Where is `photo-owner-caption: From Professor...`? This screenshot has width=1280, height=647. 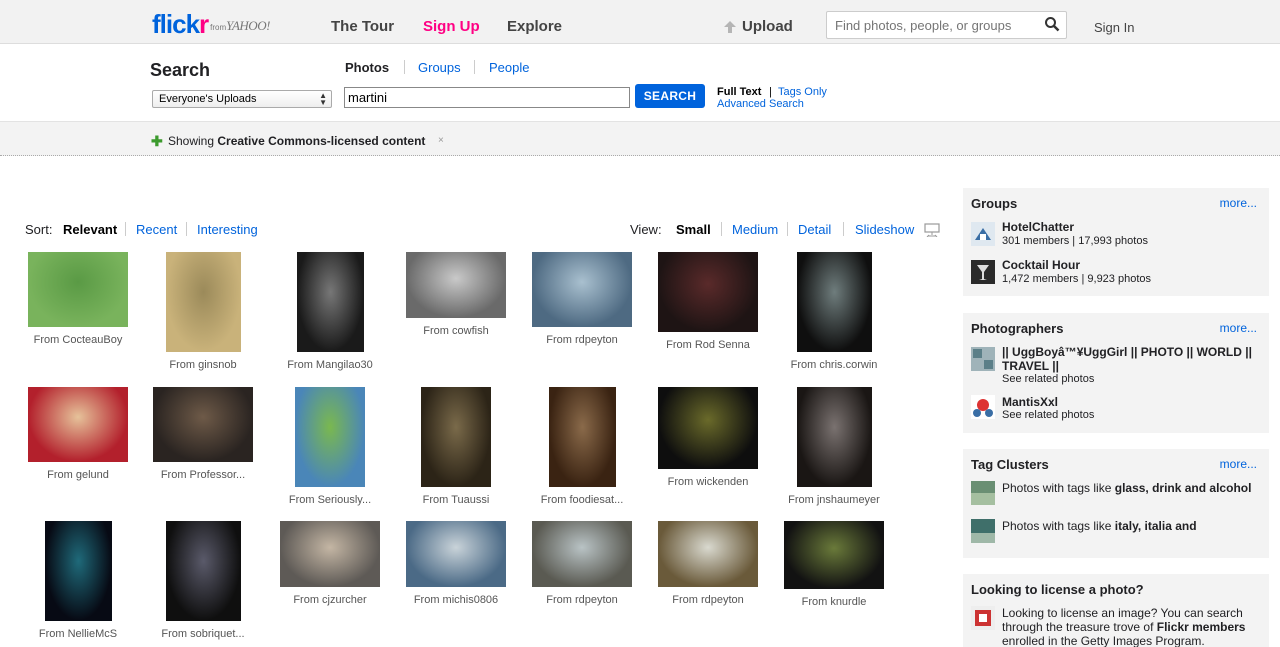
photo-owner-caption: From Professor... is located at coordinates (203, 475).